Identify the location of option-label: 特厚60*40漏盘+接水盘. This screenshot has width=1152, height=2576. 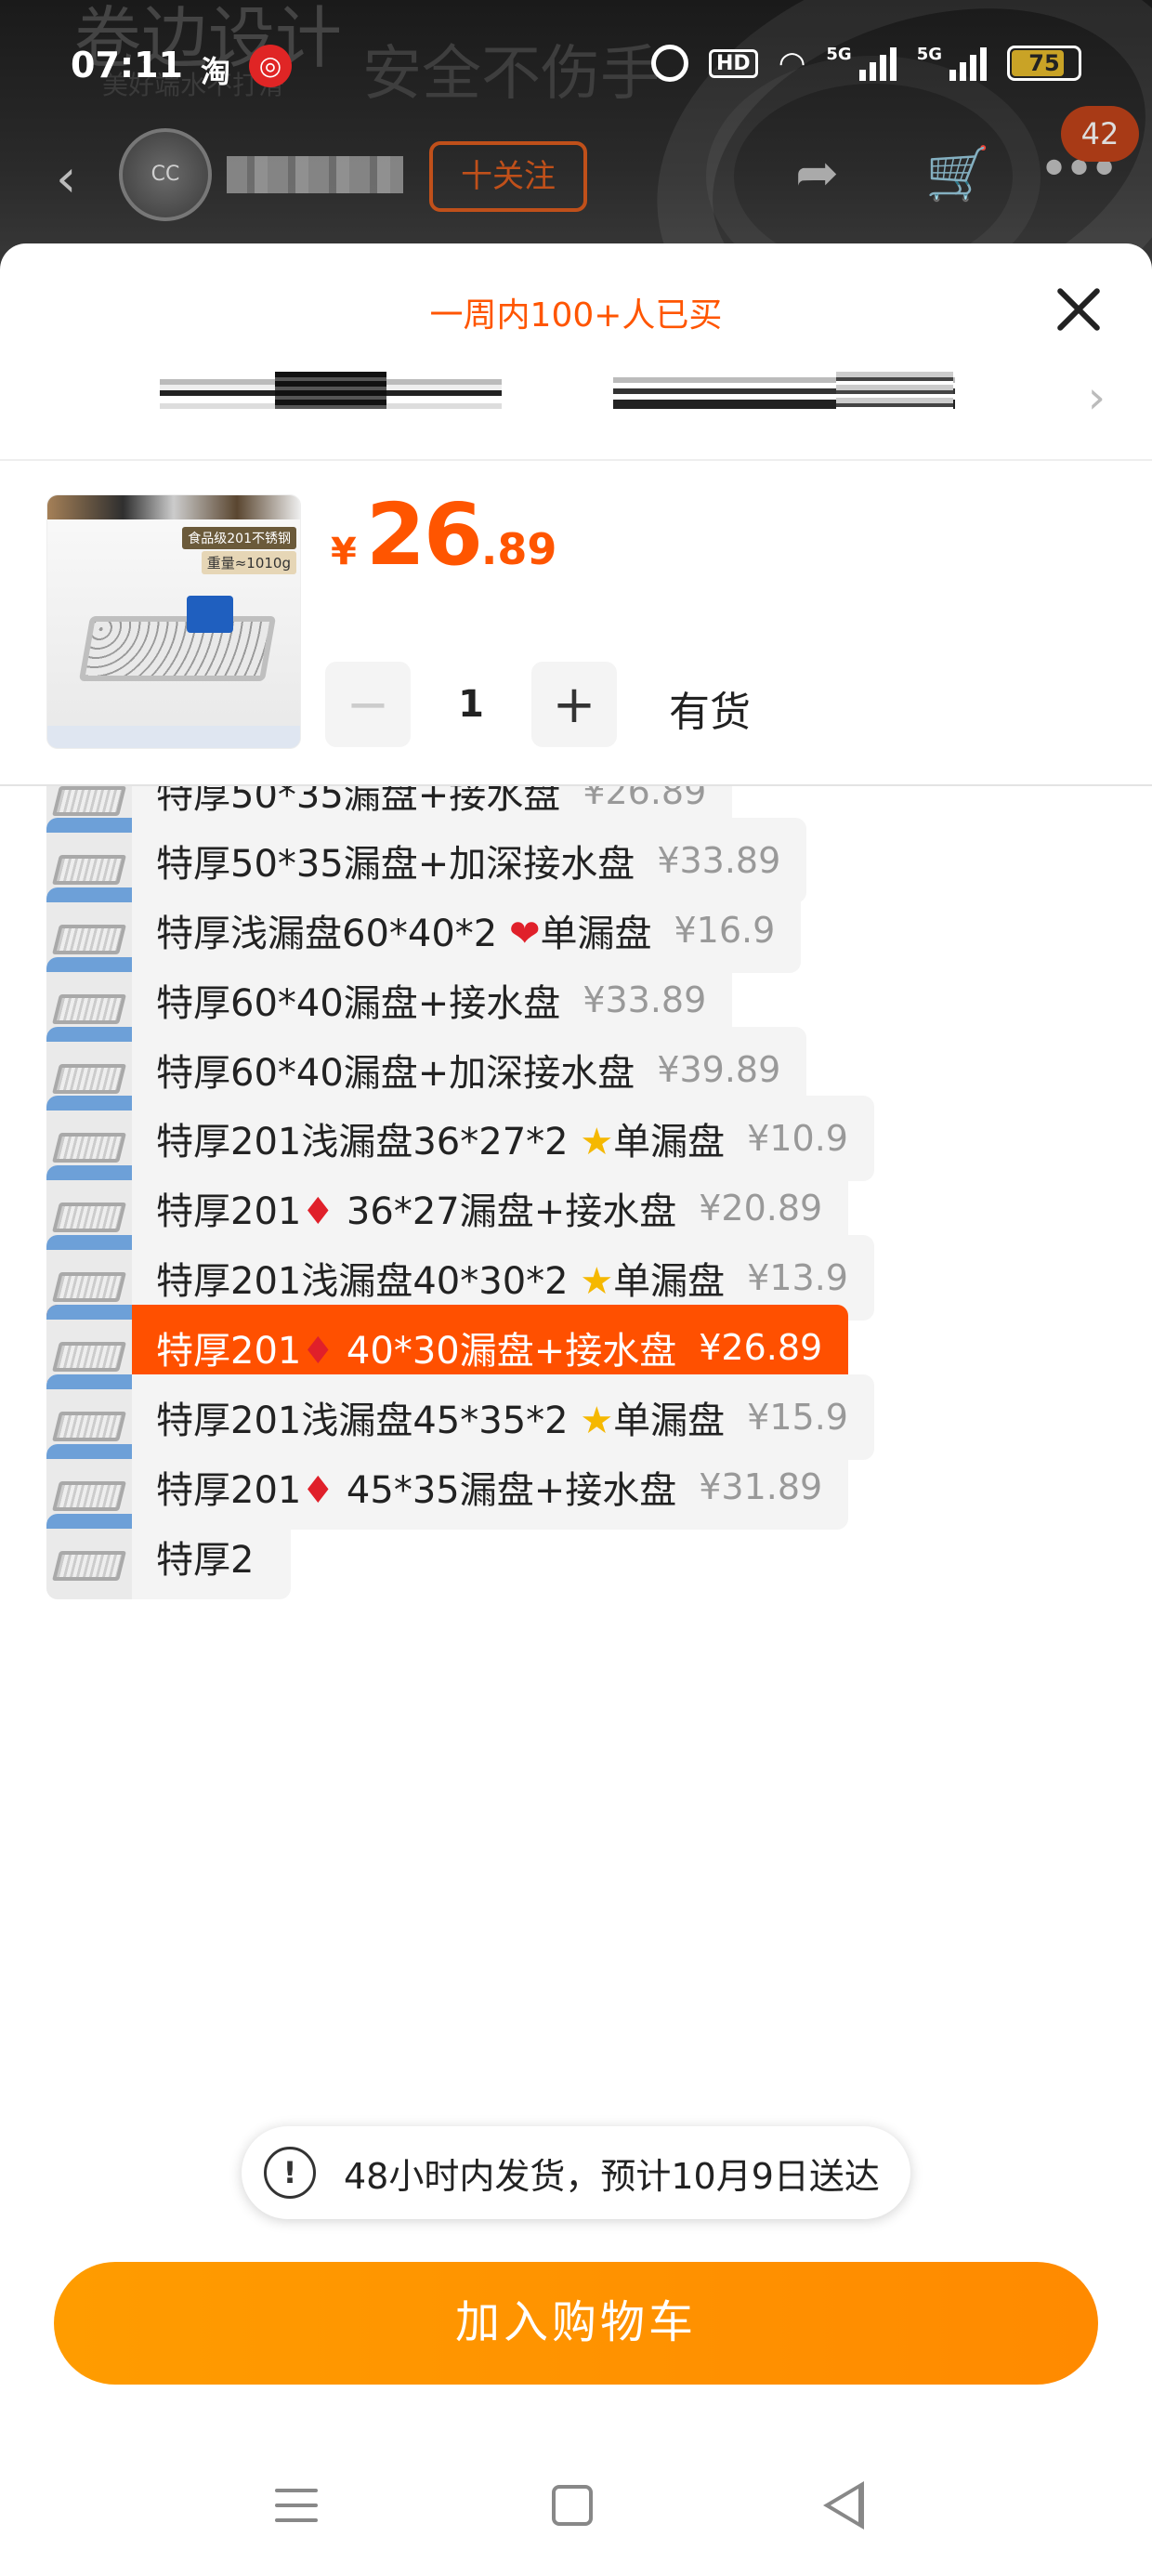
(346, 1000).